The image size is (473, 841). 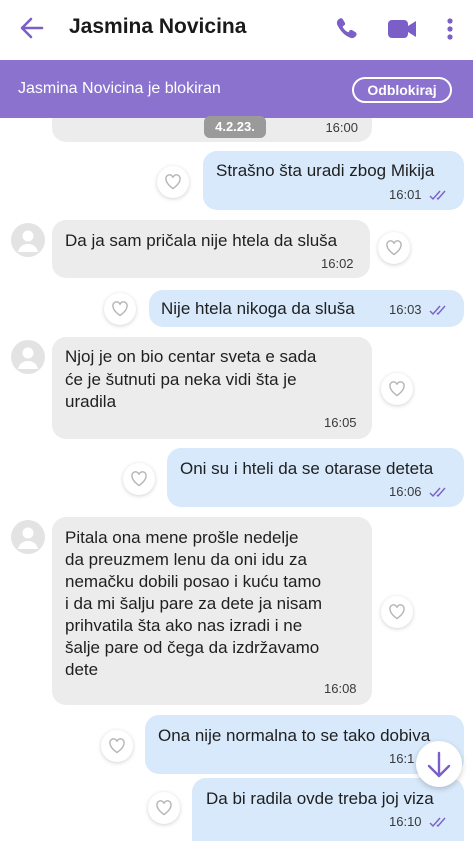 What do you see at coordinates (194, 603) in the screenshot?
I see `message-text-line: i da mi šalju pare za dete ja nisam` at bounding box center [194, 603].